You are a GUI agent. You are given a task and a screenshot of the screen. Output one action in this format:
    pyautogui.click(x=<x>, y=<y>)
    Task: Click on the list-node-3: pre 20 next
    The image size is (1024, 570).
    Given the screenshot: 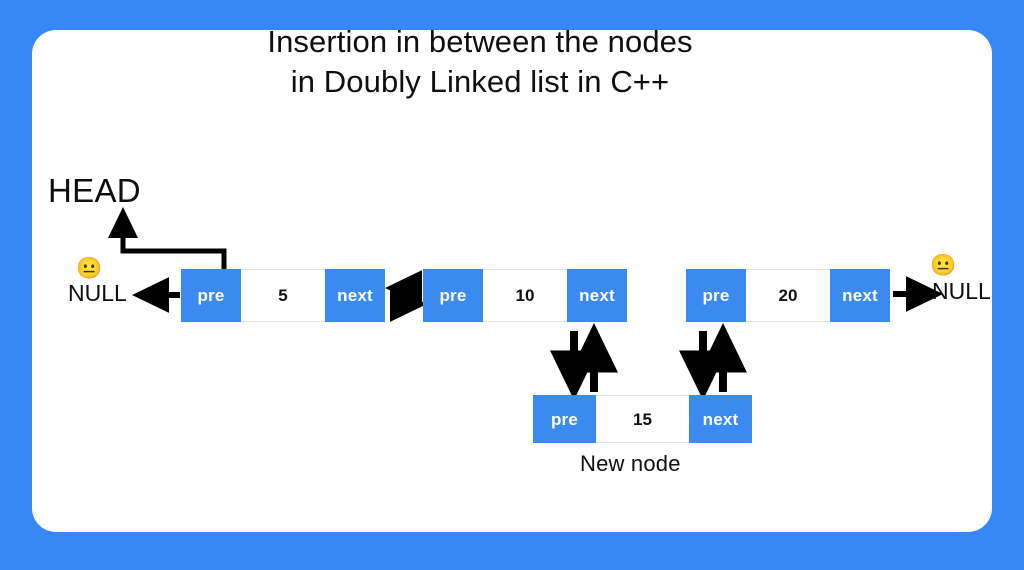 What is the action you would take?
    pyautogui.click(x=788, y=295)
    